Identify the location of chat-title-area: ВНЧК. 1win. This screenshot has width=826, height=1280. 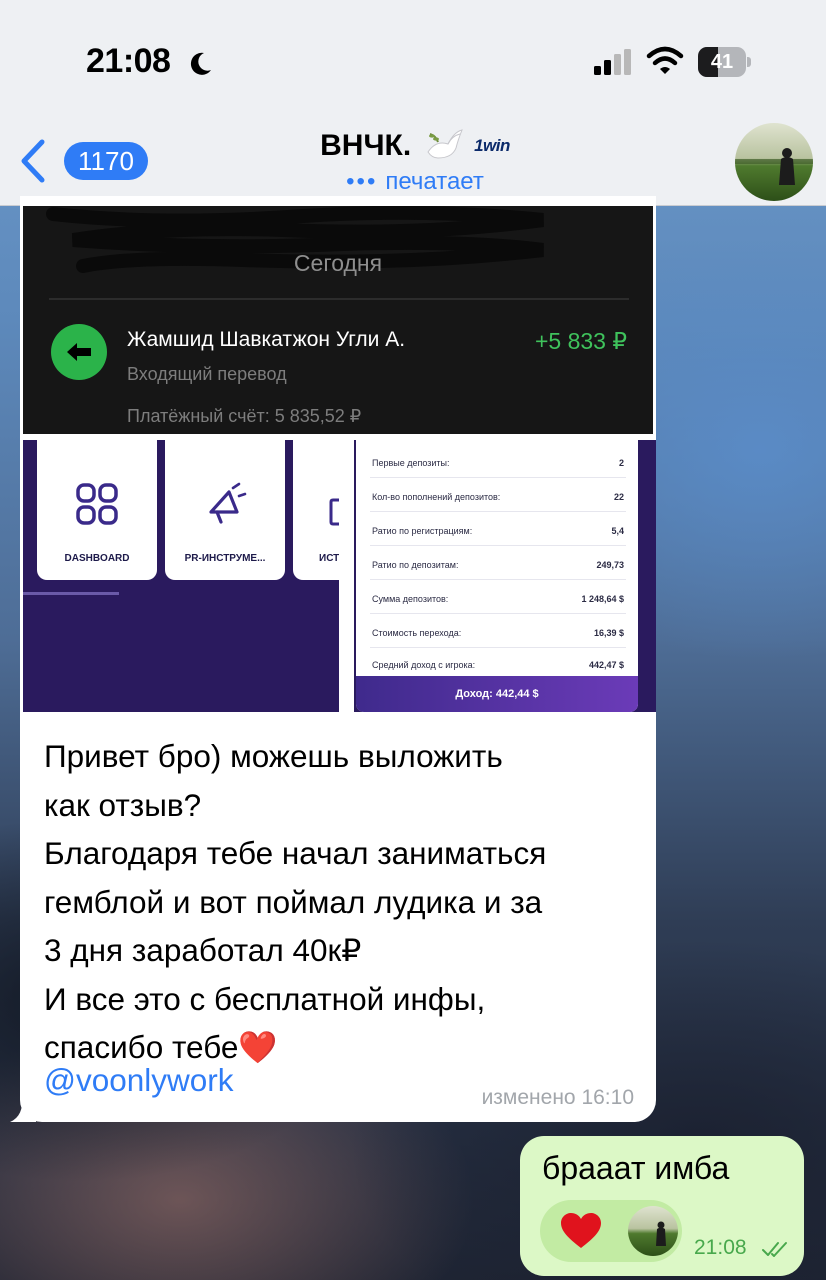
(415, 146).